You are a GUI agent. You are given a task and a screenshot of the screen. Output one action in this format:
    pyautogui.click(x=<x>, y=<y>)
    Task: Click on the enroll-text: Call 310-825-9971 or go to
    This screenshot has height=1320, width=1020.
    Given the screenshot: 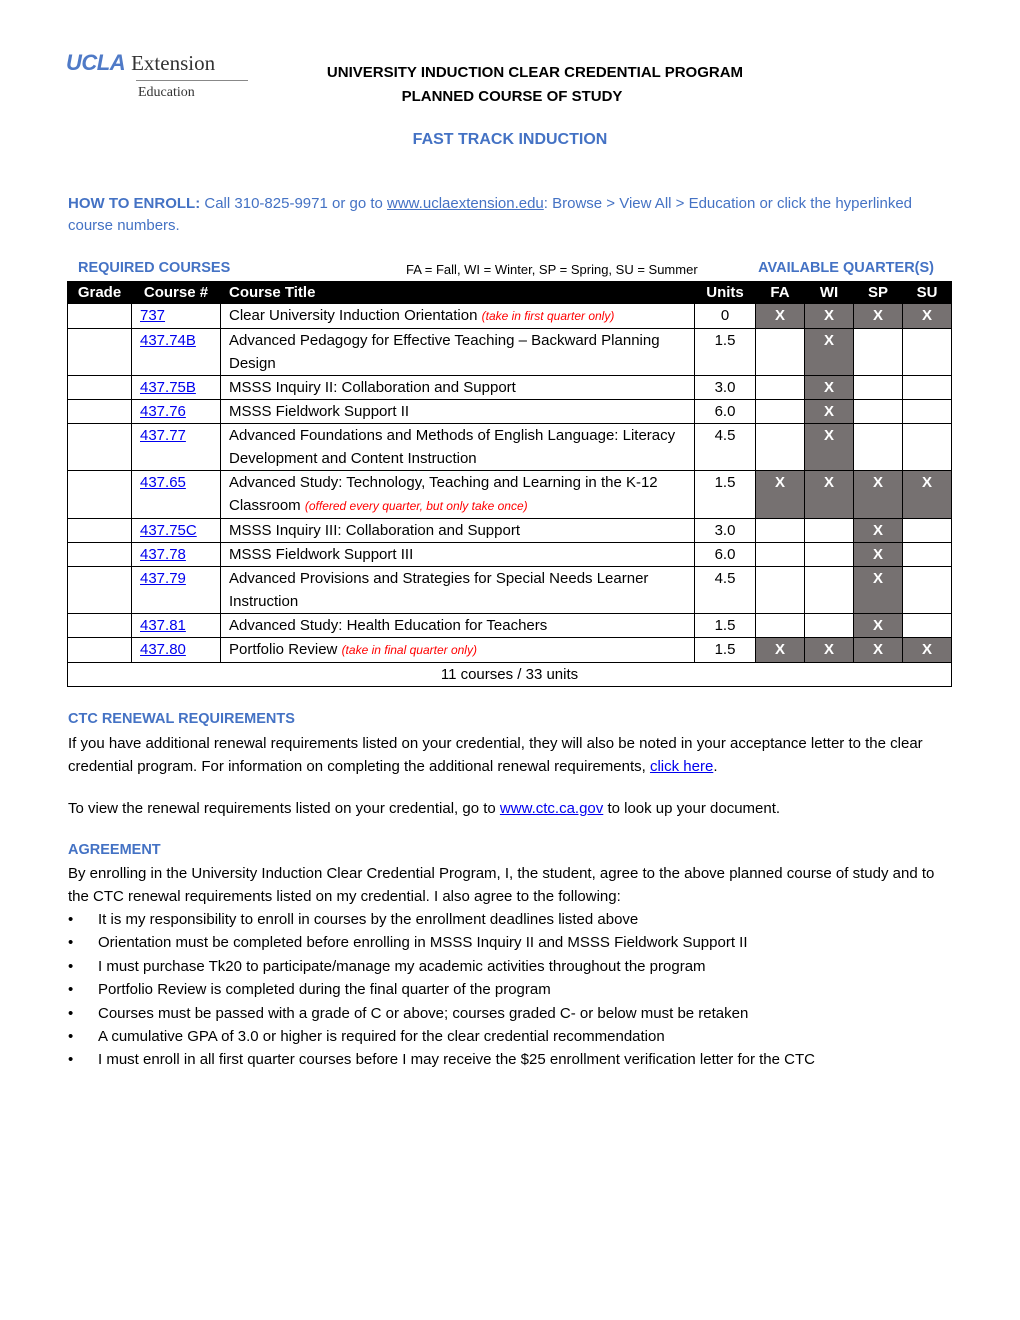 What is the action you would take?
    pyautogui.click(x=294, y=203)
    